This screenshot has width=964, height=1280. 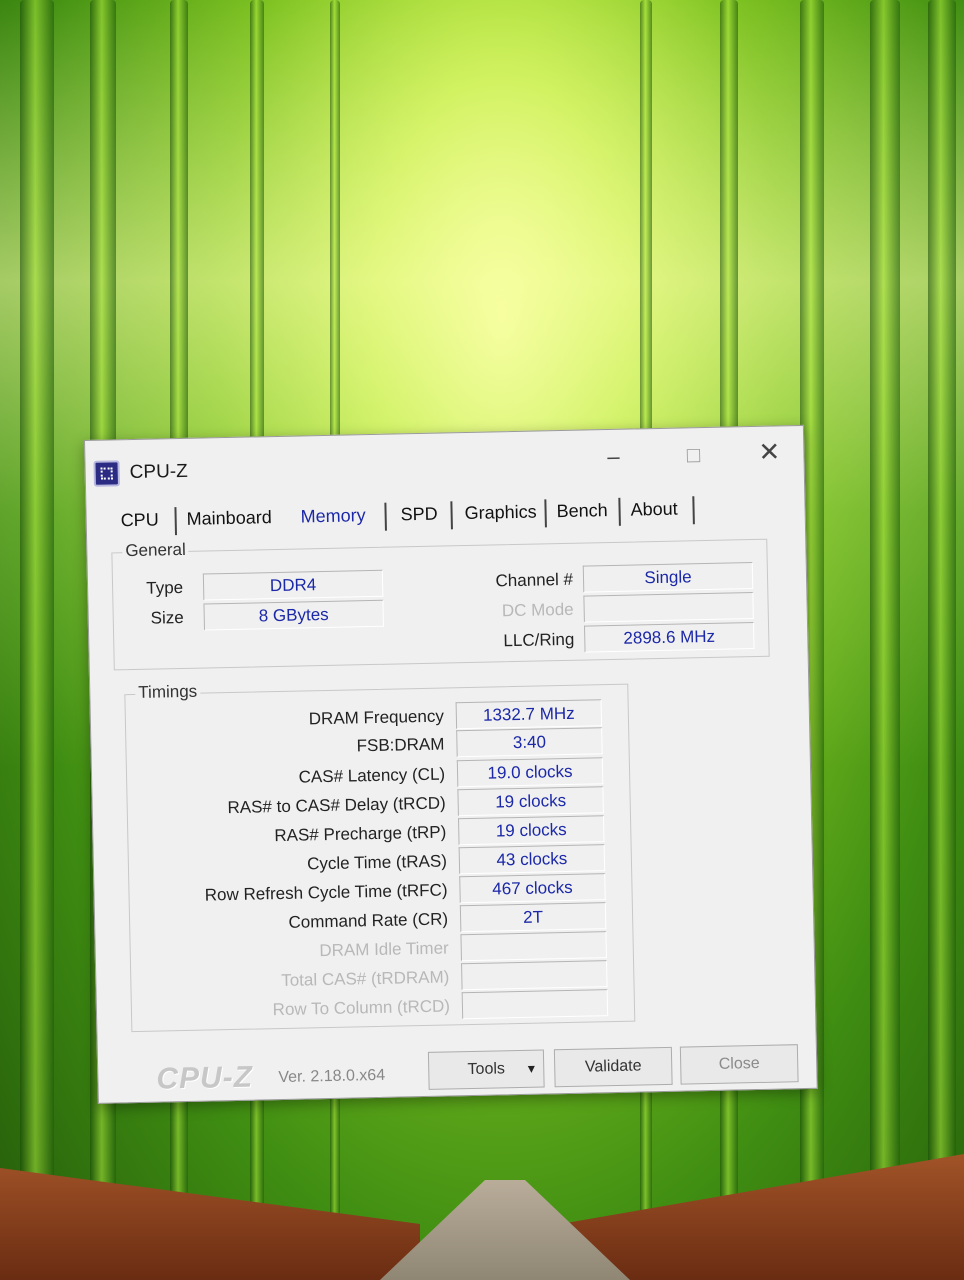 What do you see at coordinates (168, 692) in the screenshot?
I see `timings-legend: Timings` at bounding box center [168, 692].